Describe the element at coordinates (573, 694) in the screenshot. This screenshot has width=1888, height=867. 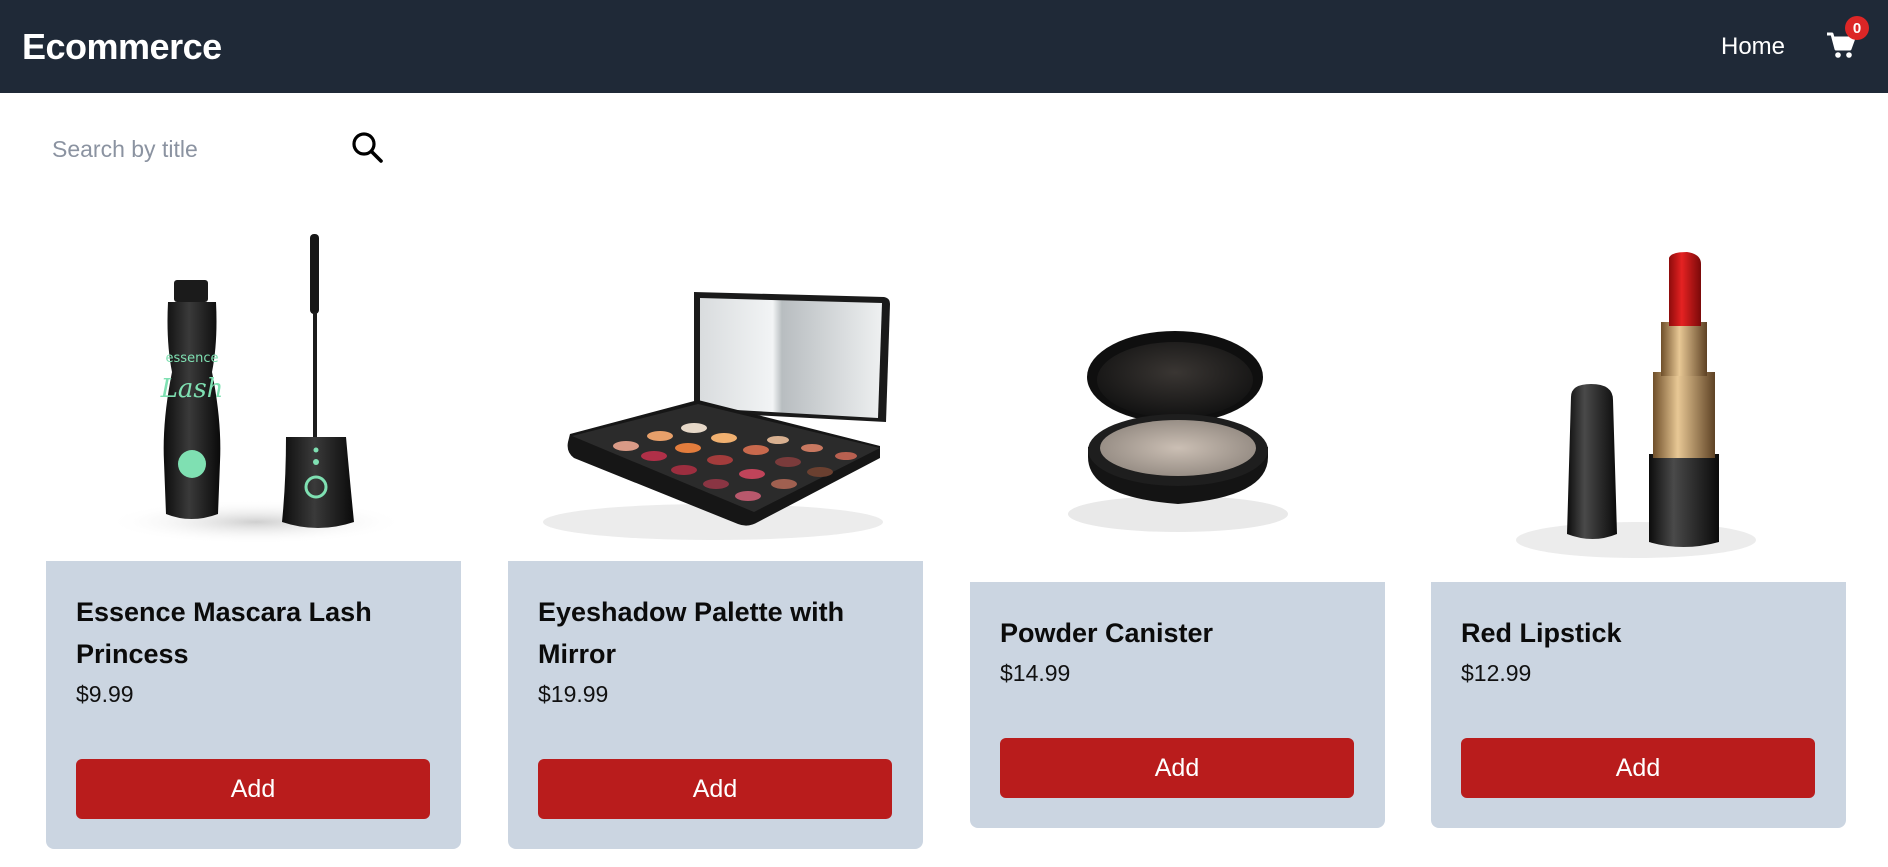
I see `product-price: $19.99` at that location.